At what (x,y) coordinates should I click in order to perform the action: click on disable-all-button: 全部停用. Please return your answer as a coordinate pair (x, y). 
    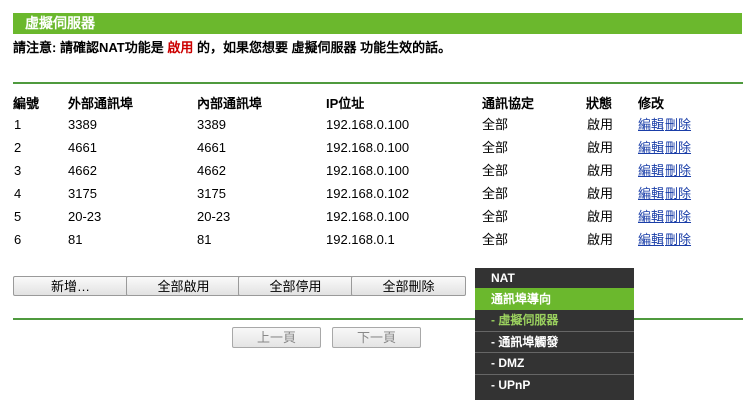
    Looking at the image, I should click on (295, 286).